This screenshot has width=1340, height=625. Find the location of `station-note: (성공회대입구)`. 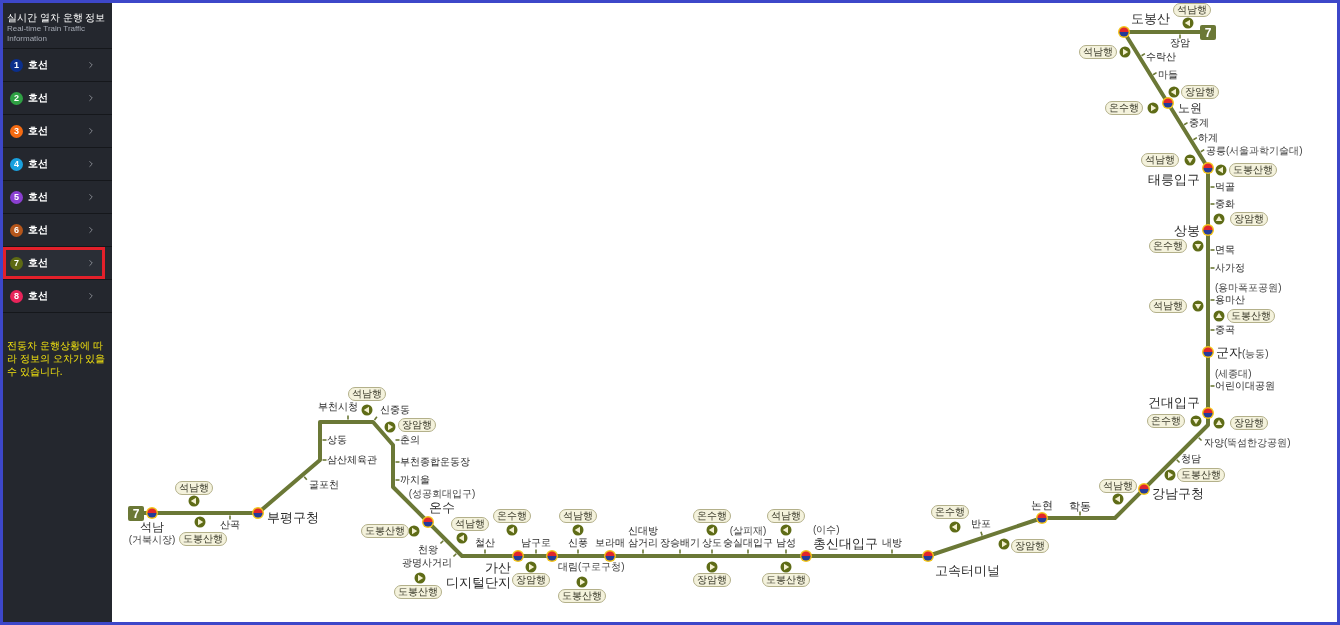

station-note: (성공회대입구) is located at coordinates (442, 493).